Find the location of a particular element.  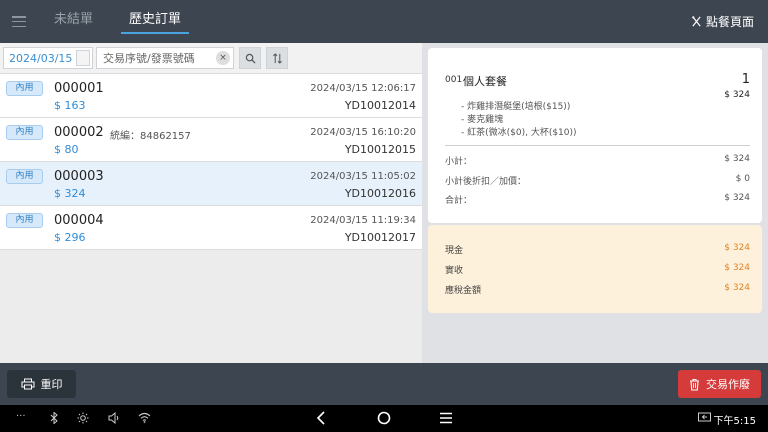

divider is located at coordinates (597, 145).